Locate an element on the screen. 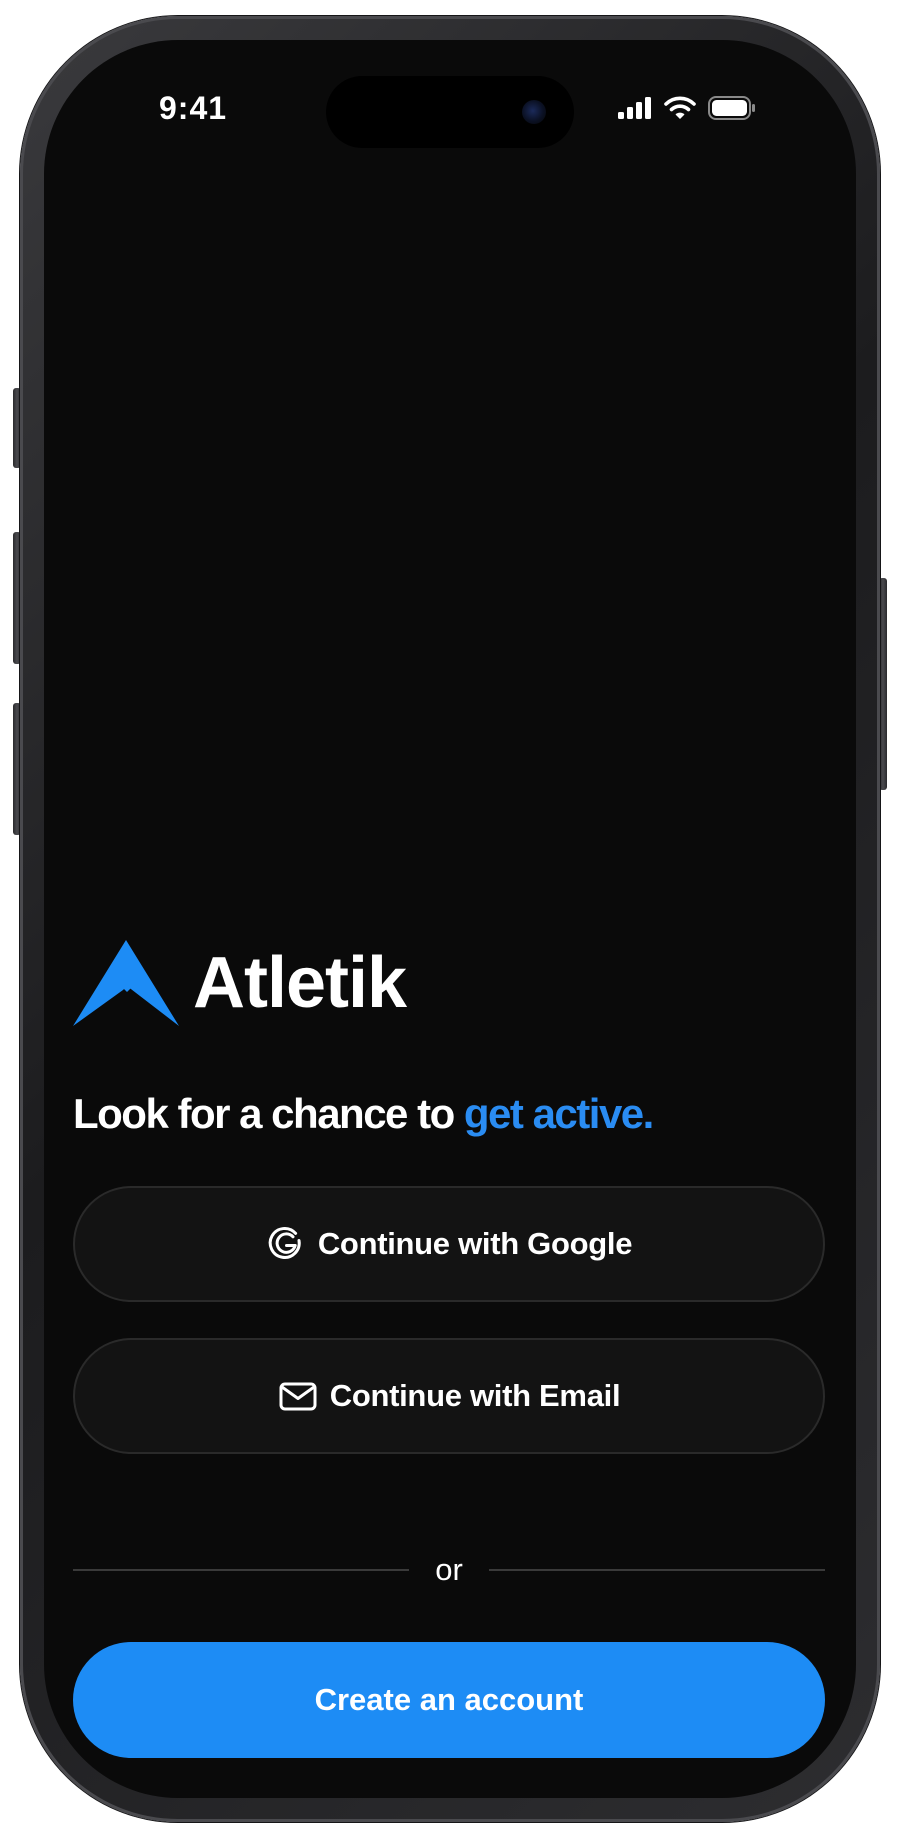  dynamic-island is located at coordinates (450, 112).